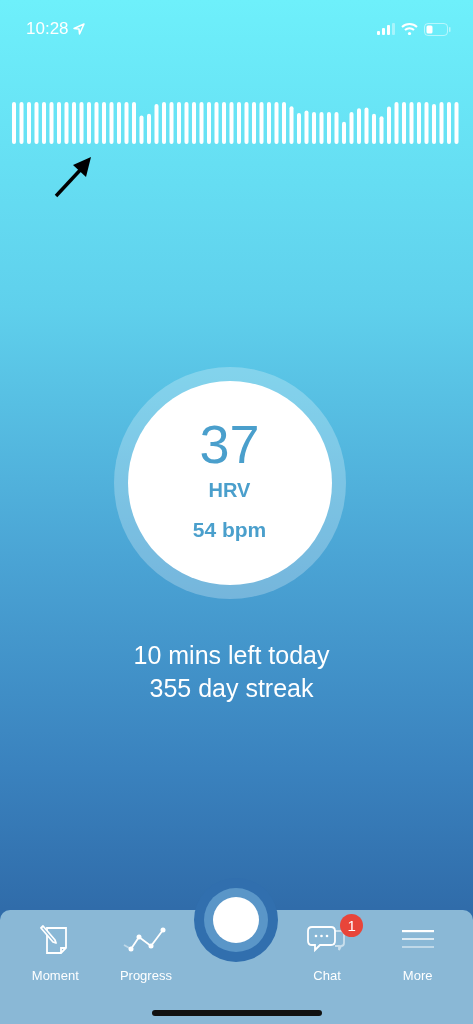  I want to click on clock: 10:28, so click(47, 29).